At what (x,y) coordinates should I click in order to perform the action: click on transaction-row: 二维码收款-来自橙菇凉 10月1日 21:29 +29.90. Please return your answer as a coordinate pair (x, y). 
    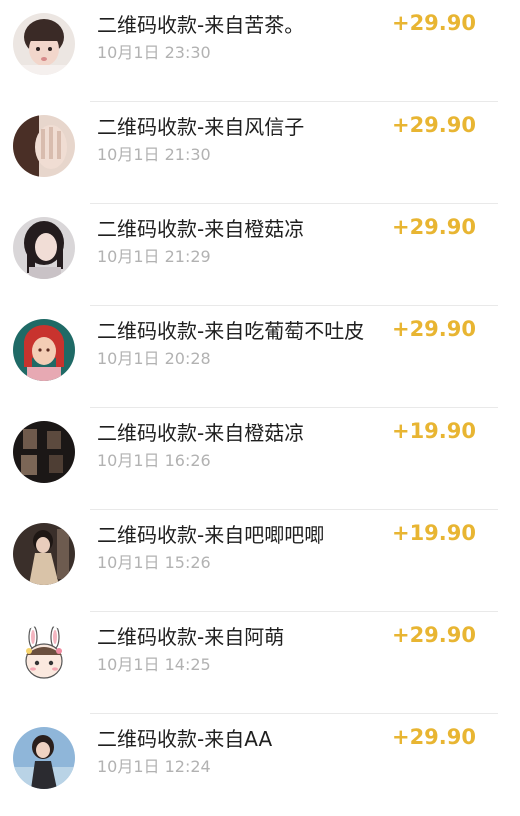
    Looking at the image, I should click on (260, 255).